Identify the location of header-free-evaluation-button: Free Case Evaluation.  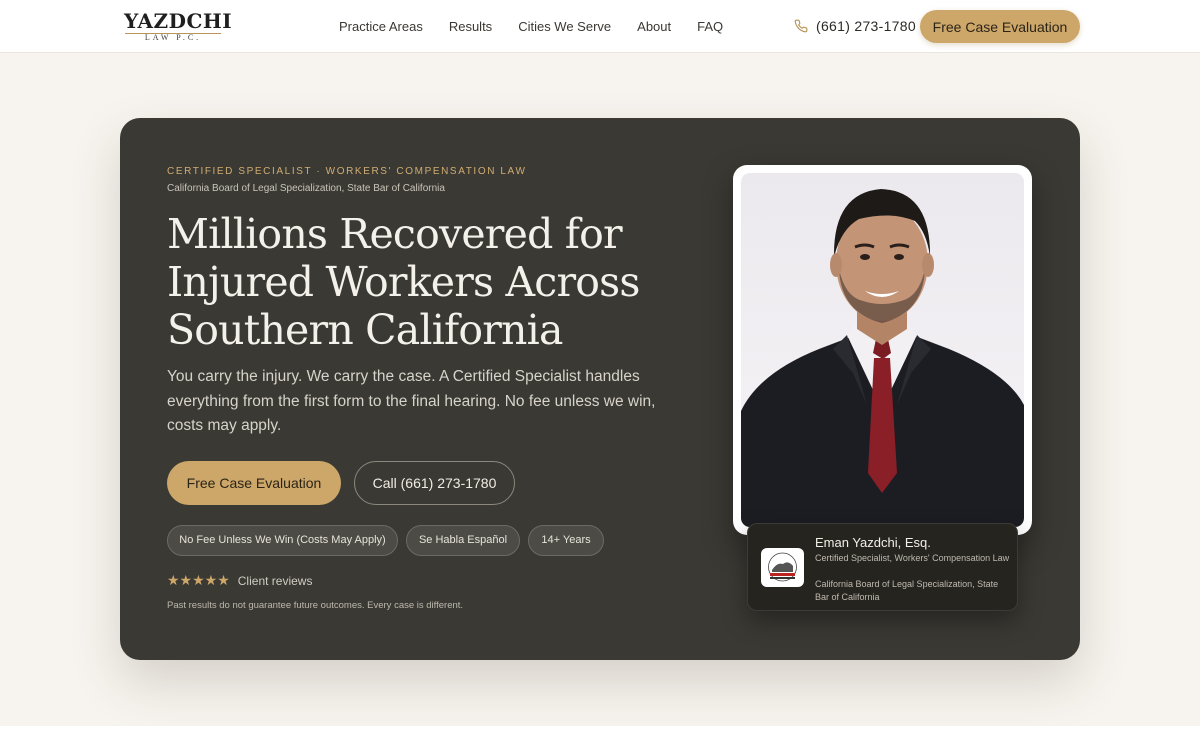
(1000, 26).